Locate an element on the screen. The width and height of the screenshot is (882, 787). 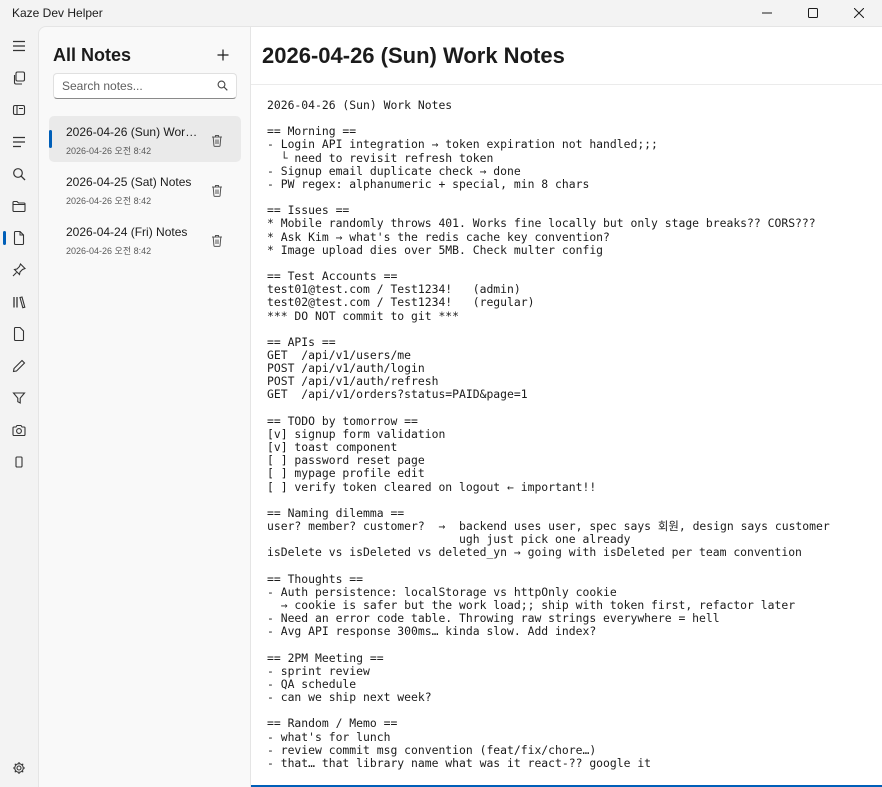
note-title: 2026-04-26 (Sun) Work Notes is located at coordinates (132, 132).